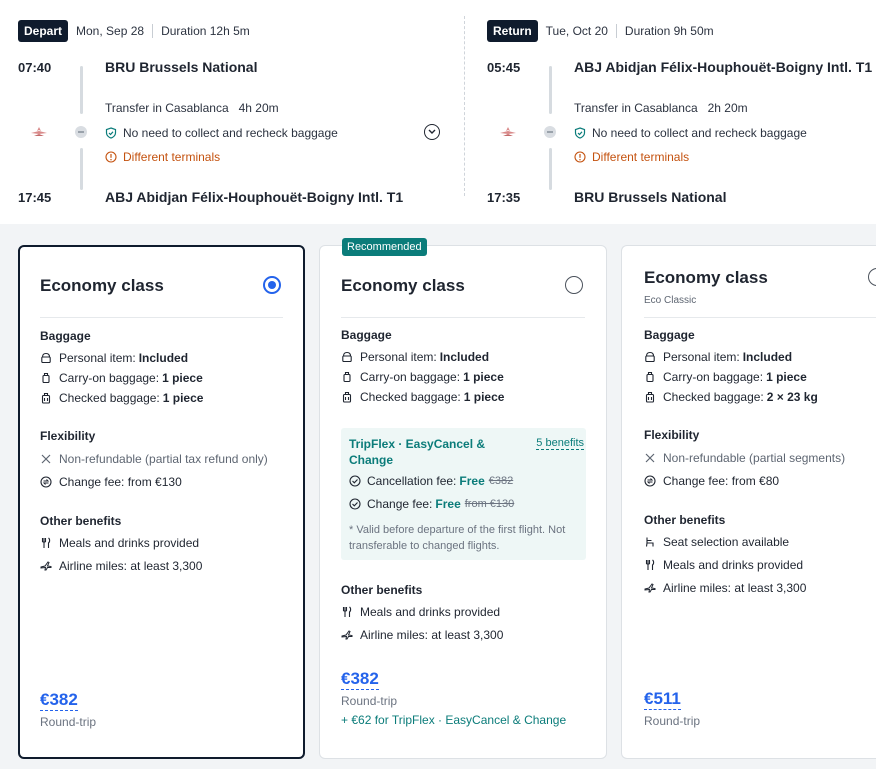 The height and width of the screenshot is (769, 876). What do you see at coordinates (576, 31) in the screenshot?
I see `return-date: Tue, Oct 20` at bounding box center [576, 31].